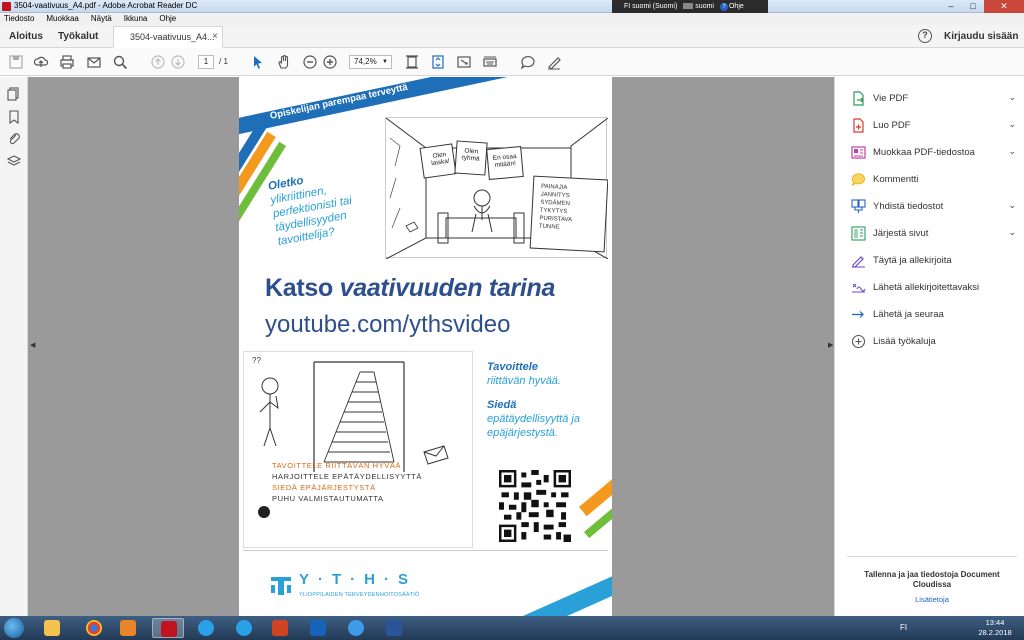 This screenshot has height=640, width=1024. Describe the element at coordinates (933, 207) in the screenshot. I see `tool-combine-files: Yhdistä tiedostot ⌄` at that location.